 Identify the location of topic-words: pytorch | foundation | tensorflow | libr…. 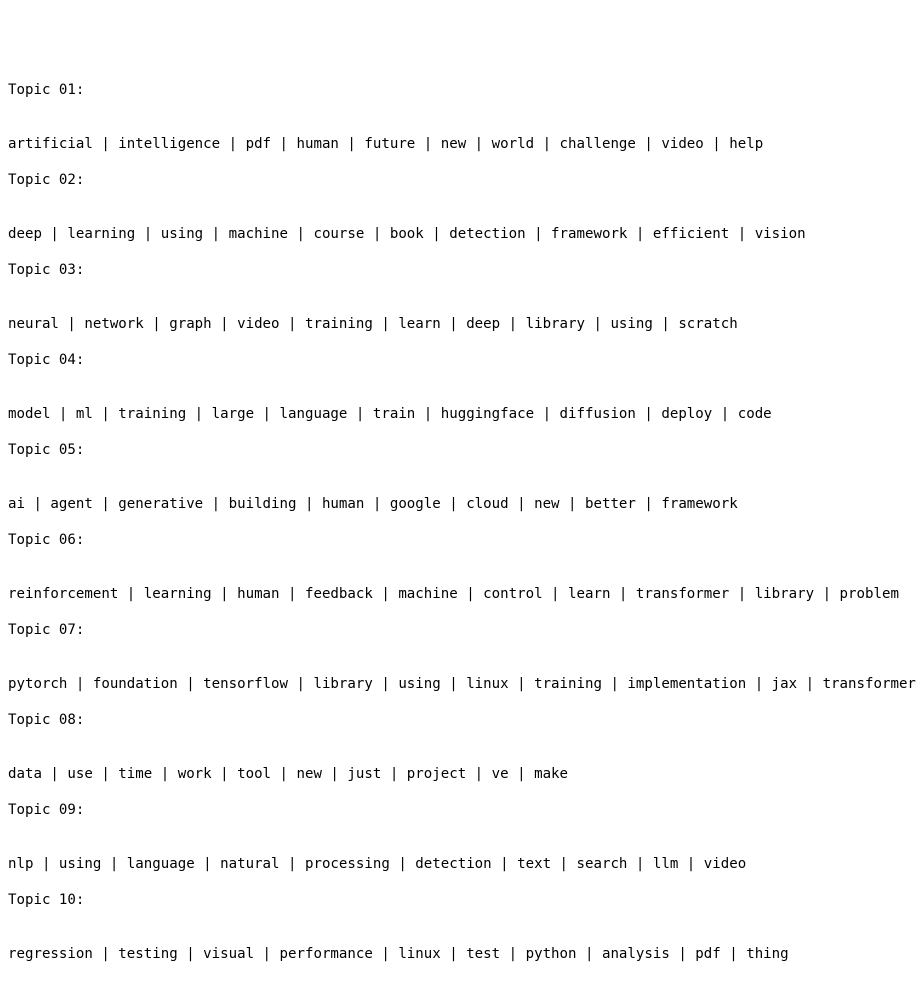
(462, 684).